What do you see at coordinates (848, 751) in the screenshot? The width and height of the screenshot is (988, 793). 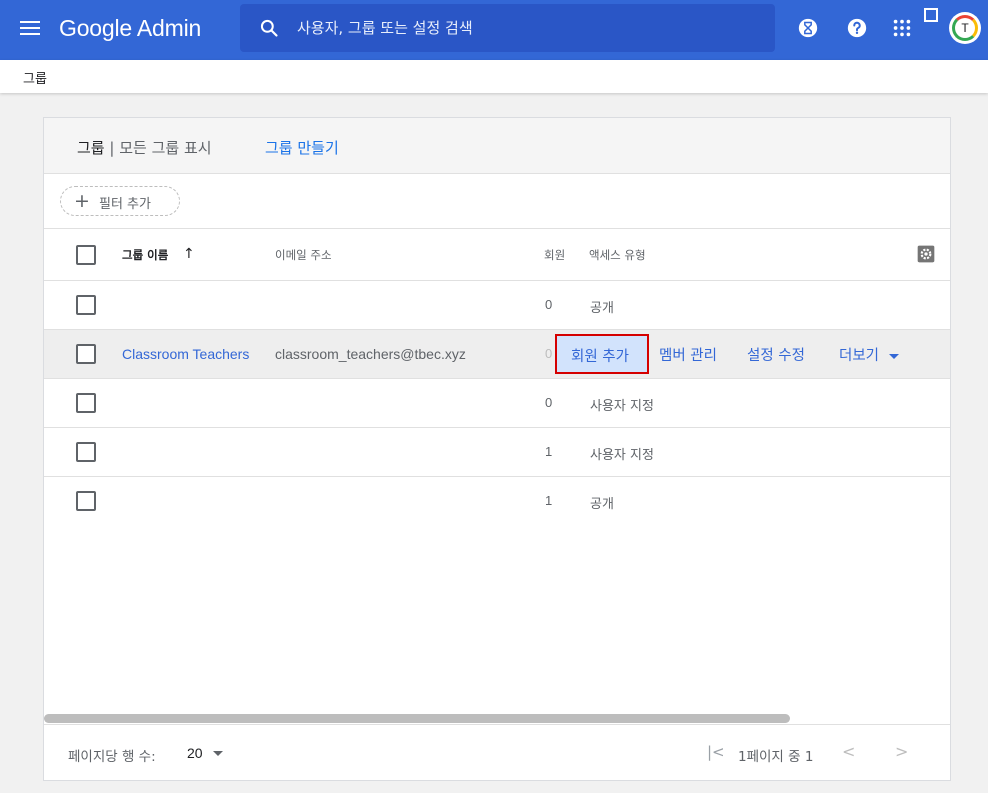 I see `previous-page-icon: <` at bounding box center [848, 751].